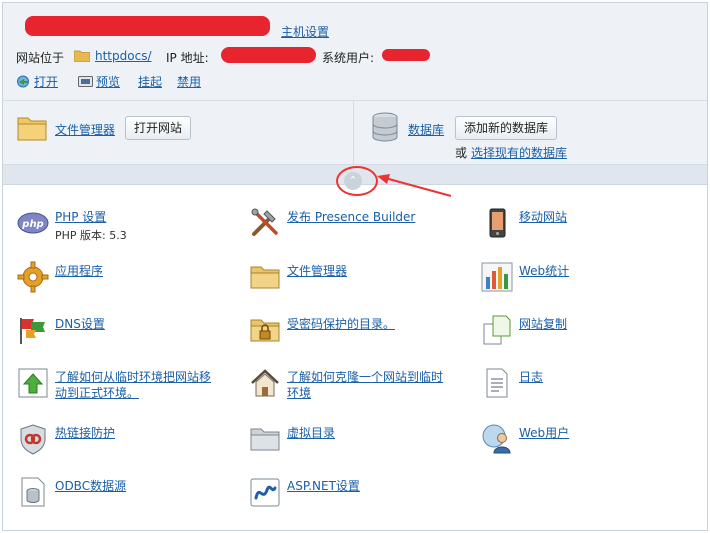 The height and width of the screenshot is (533, 710). Describe the element at coordinates (311, 433) in the screenshot. I see `tool-label: 虚拟目录` at that location.